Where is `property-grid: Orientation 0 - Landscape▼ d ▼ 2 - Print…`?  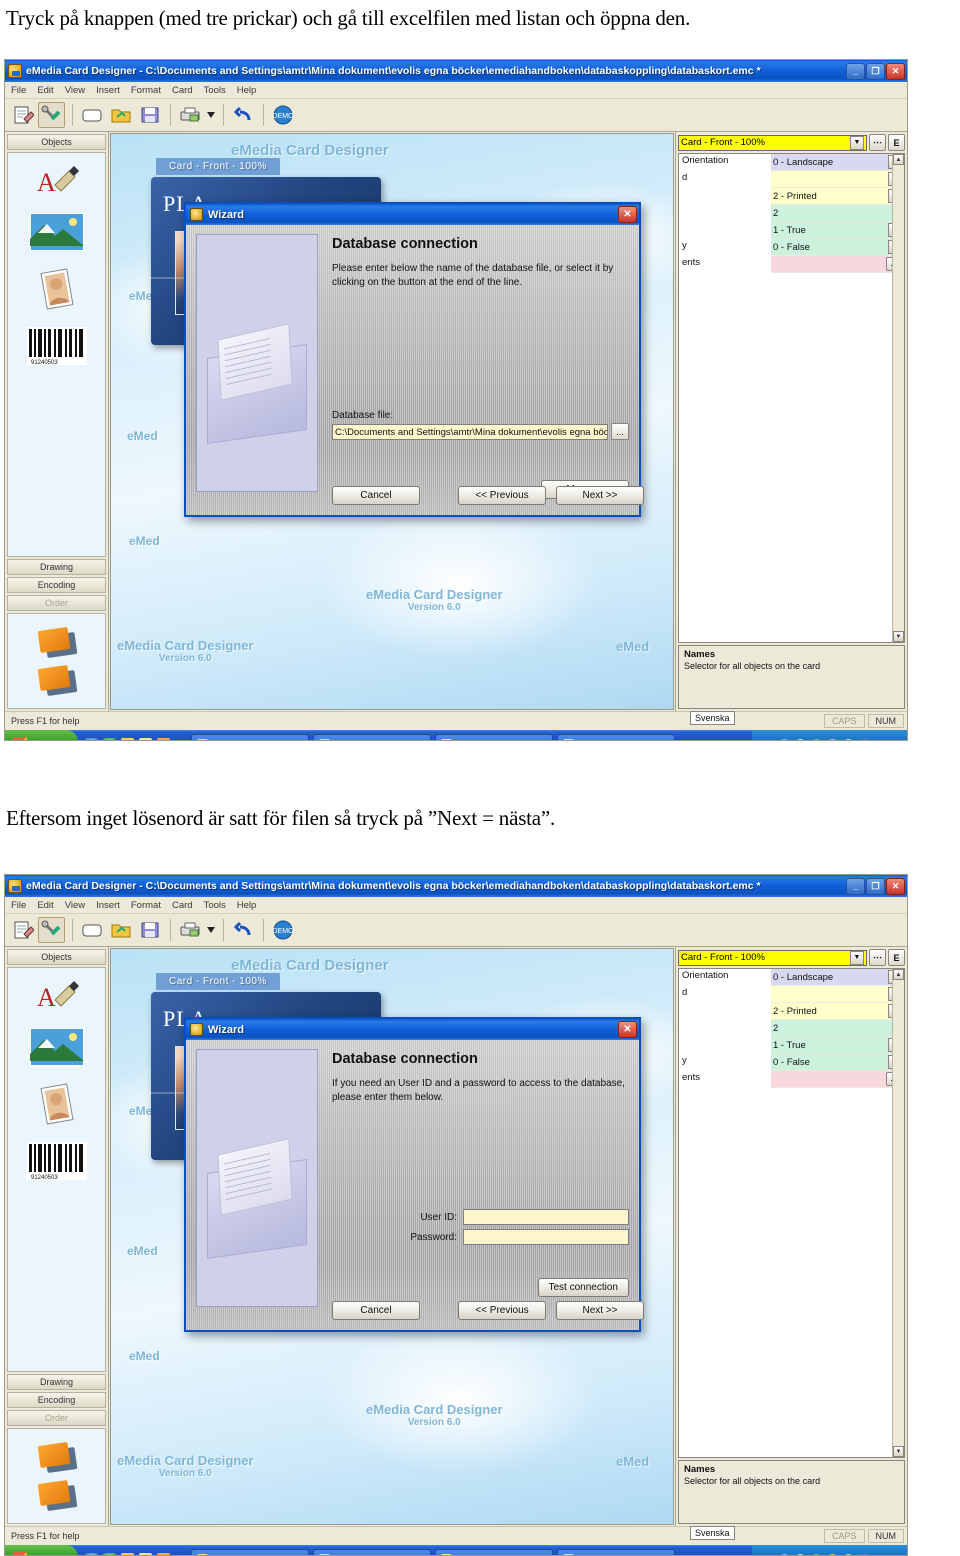
property-grid: Orientation 0 - Landscape▼ d ▼ 2 - Print… is located at coordinates (791, 1213).